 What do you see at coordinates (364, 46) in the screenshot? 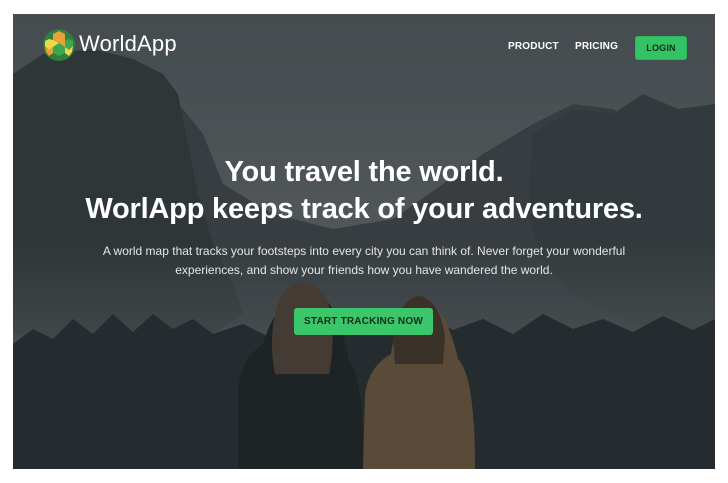
I see `top-navigation: WorldApp PRODUCT PRICING LOGIN` at bounding box center [364, 46].